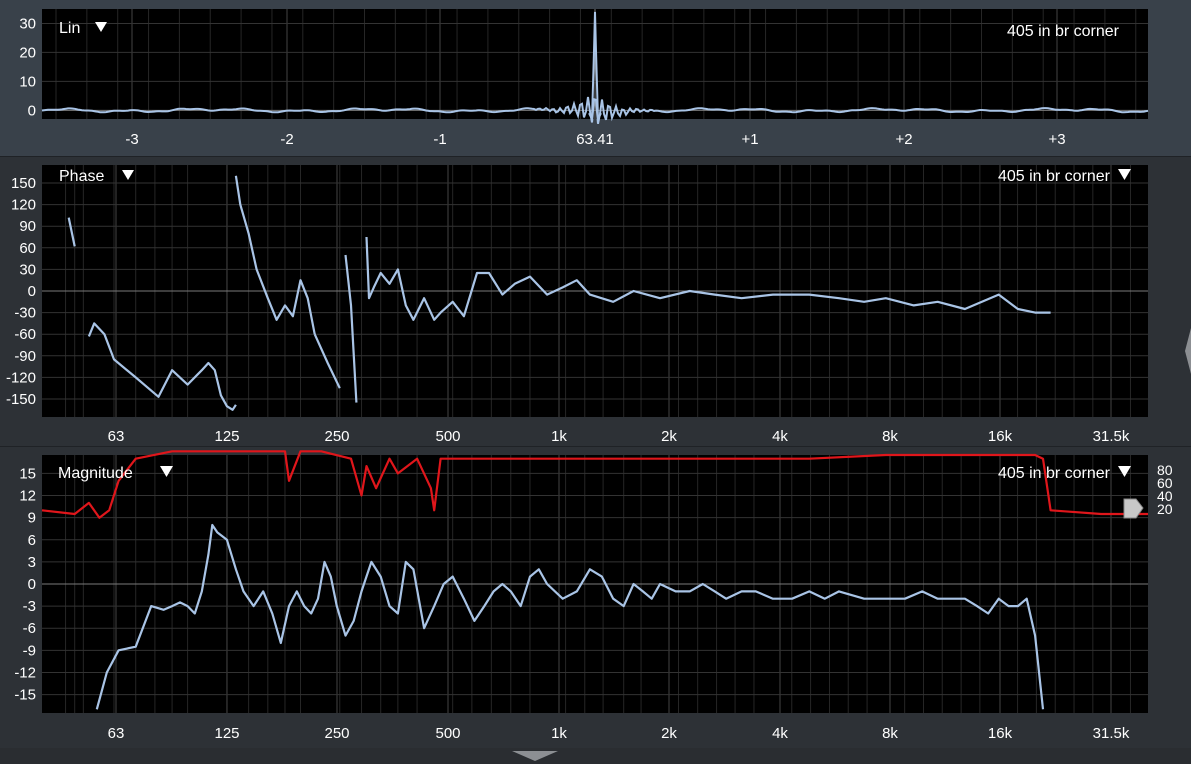  Describe the element at coordinates (286, 139) in the screenshot. I see `lin-x-tick: -2` at that location.